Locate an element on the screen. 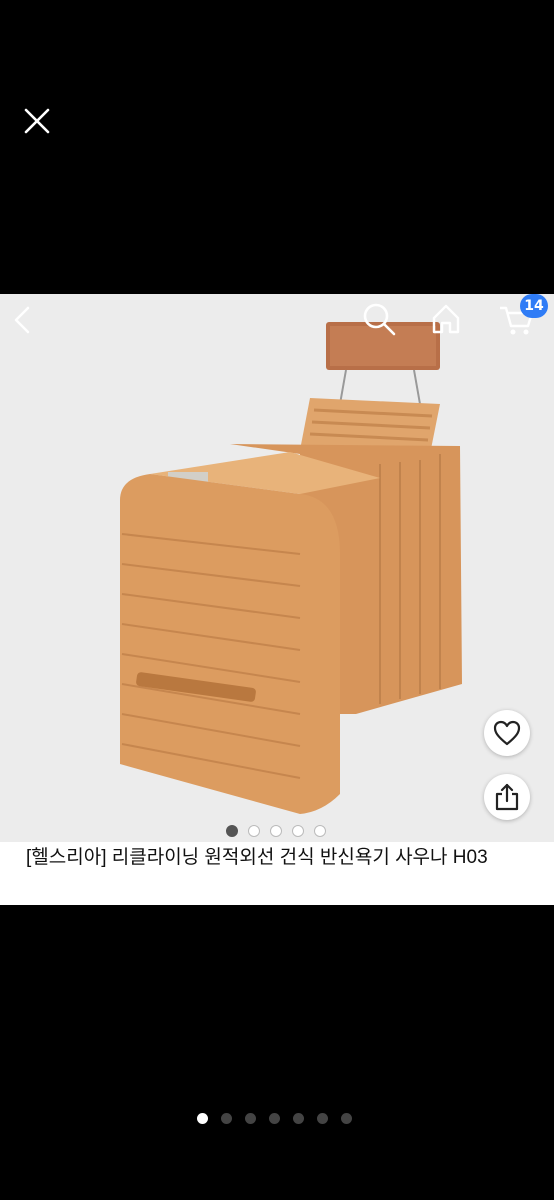 The image size is (554, 1200). share-button is located at coordinates (507, 797).